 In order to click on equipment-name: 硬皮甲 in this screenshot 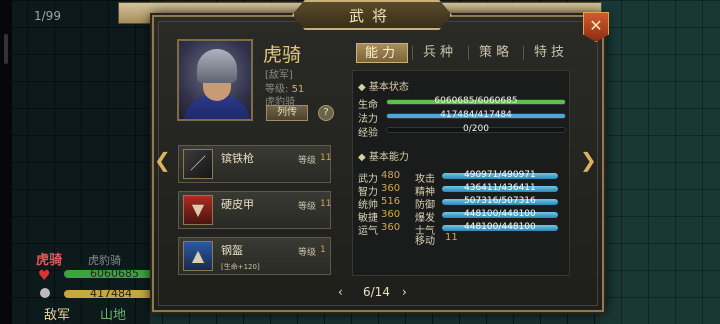, I will do `click(237, 204)`.